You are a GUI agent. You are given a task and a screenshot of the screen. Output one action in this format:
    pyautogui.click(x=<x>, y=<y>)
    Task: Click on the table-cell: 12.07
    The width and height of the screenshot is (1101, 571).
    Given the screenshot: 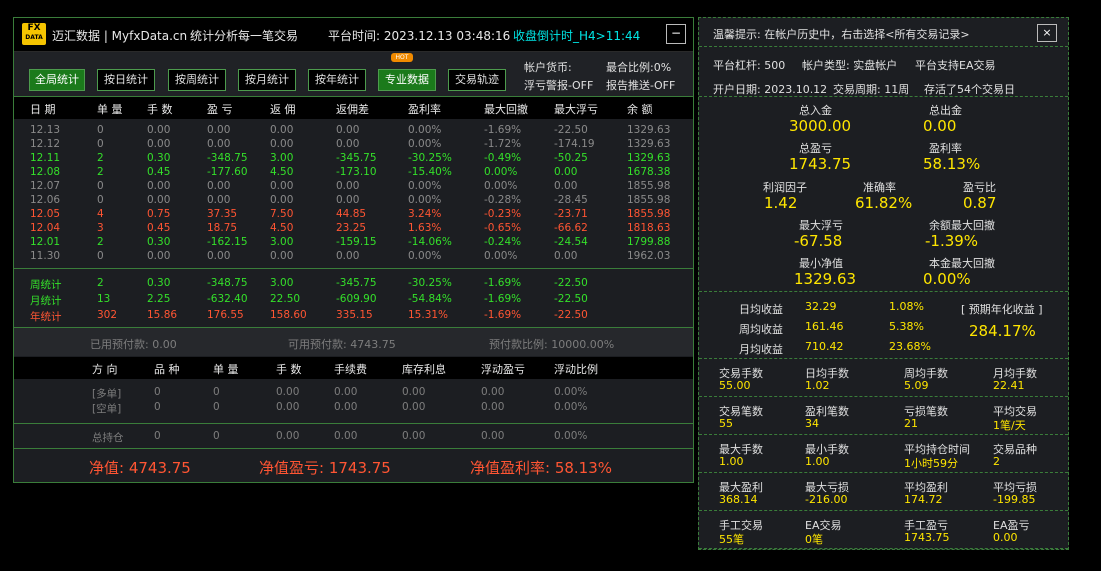 What is the action you would take?
    pyautogui.click(x=45, y=186)
    